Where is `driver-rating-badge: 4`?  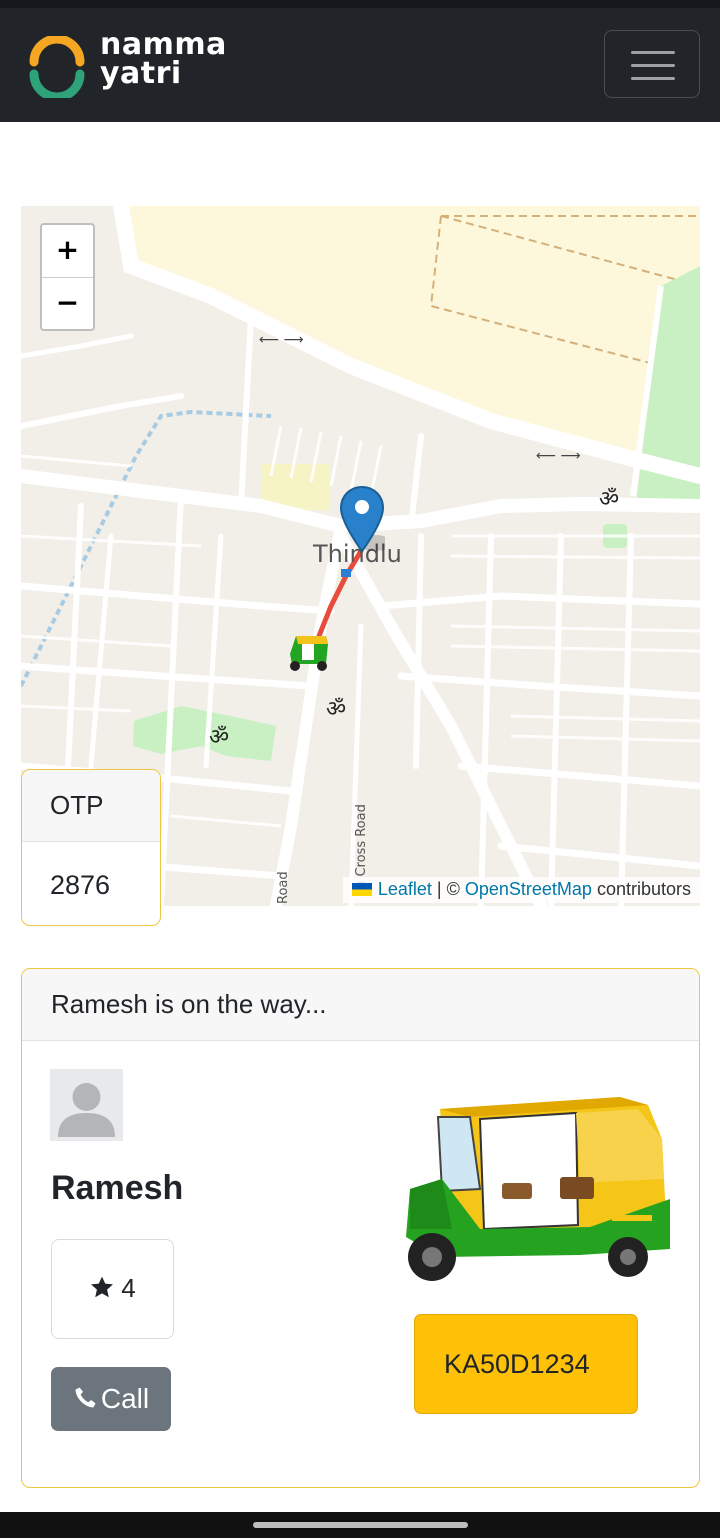
driver-rating-badge: 4 is located at coordinates (112, 1289).